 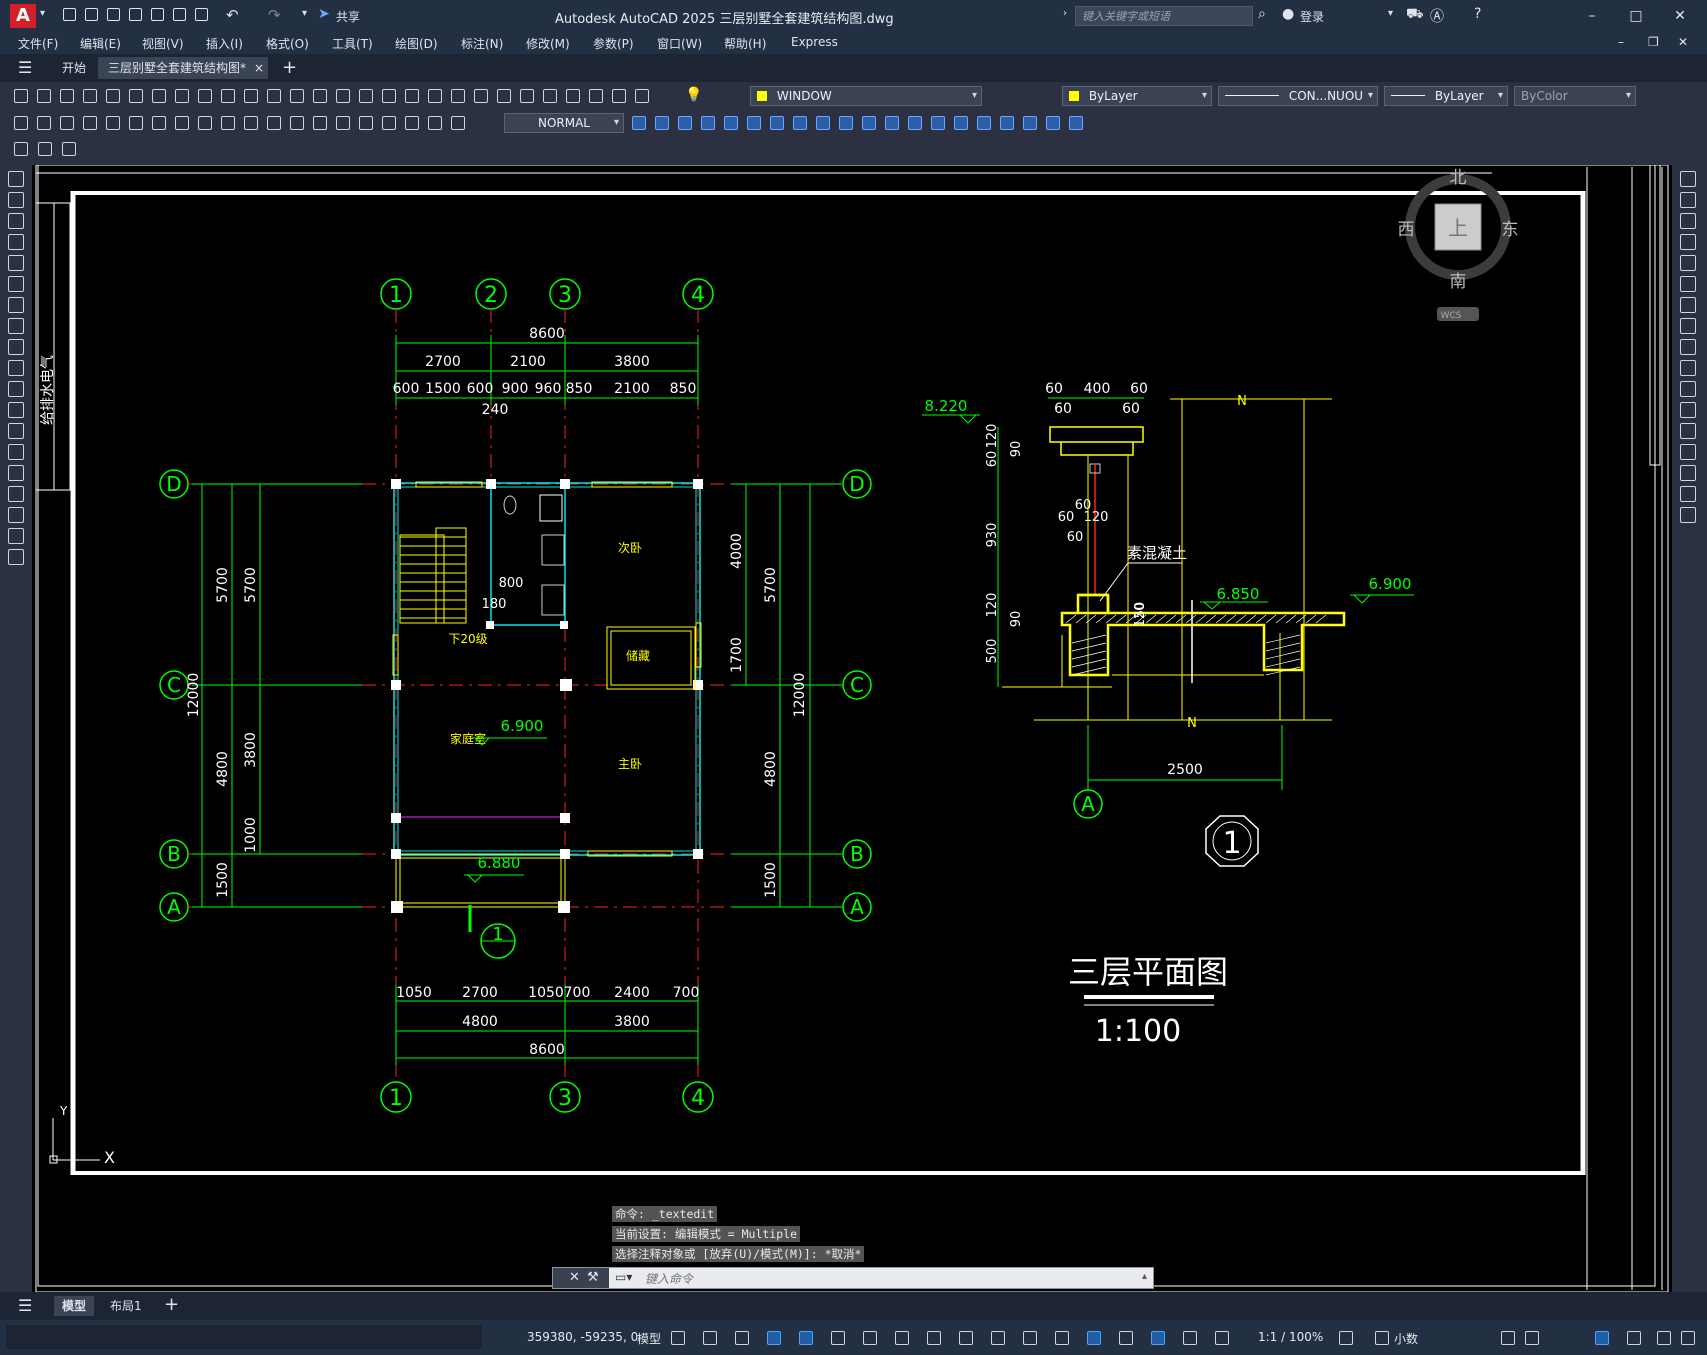 I want to click on menu-format: 格式(O), so click(x=287, y=43).